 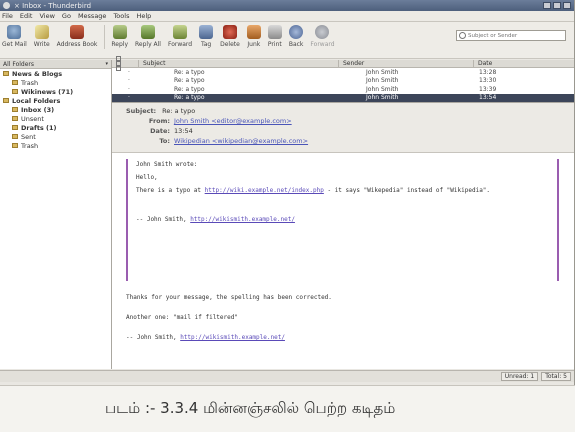 What do you see at coordinates (66, 16) in the screenshot?
I see `menu-go: Go` at bounding box center [66, 16].